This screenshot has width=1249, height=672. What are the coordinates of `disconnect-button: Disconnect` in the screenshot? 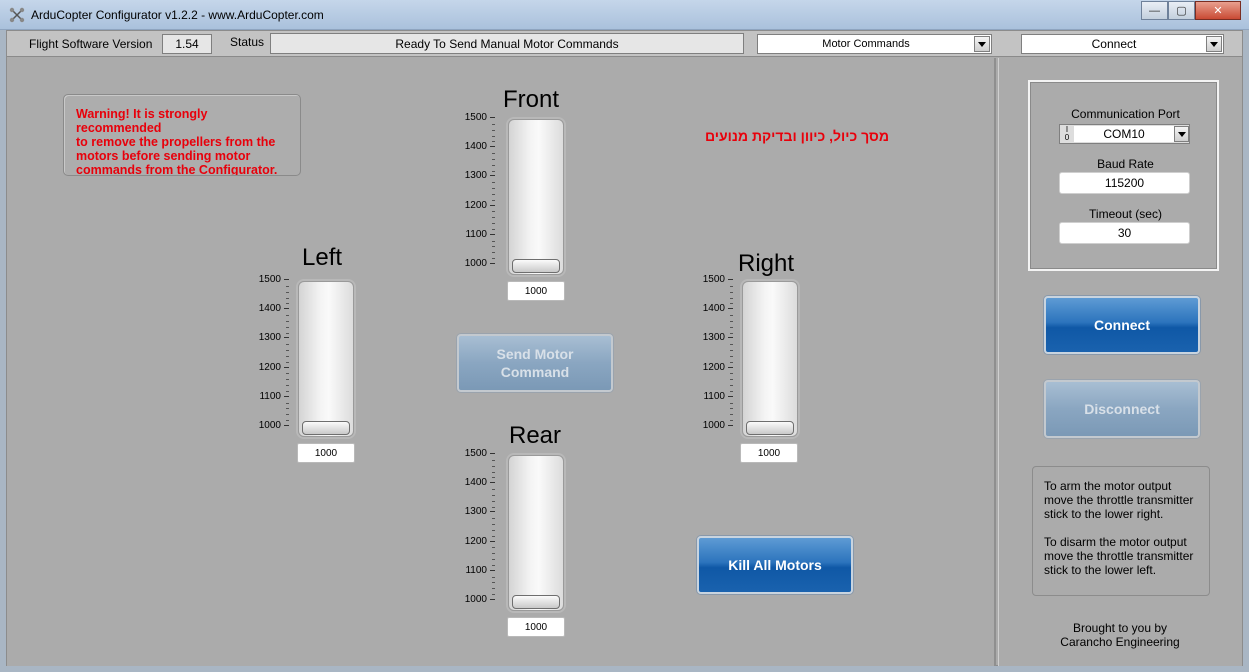 It's located at (1122, 409).